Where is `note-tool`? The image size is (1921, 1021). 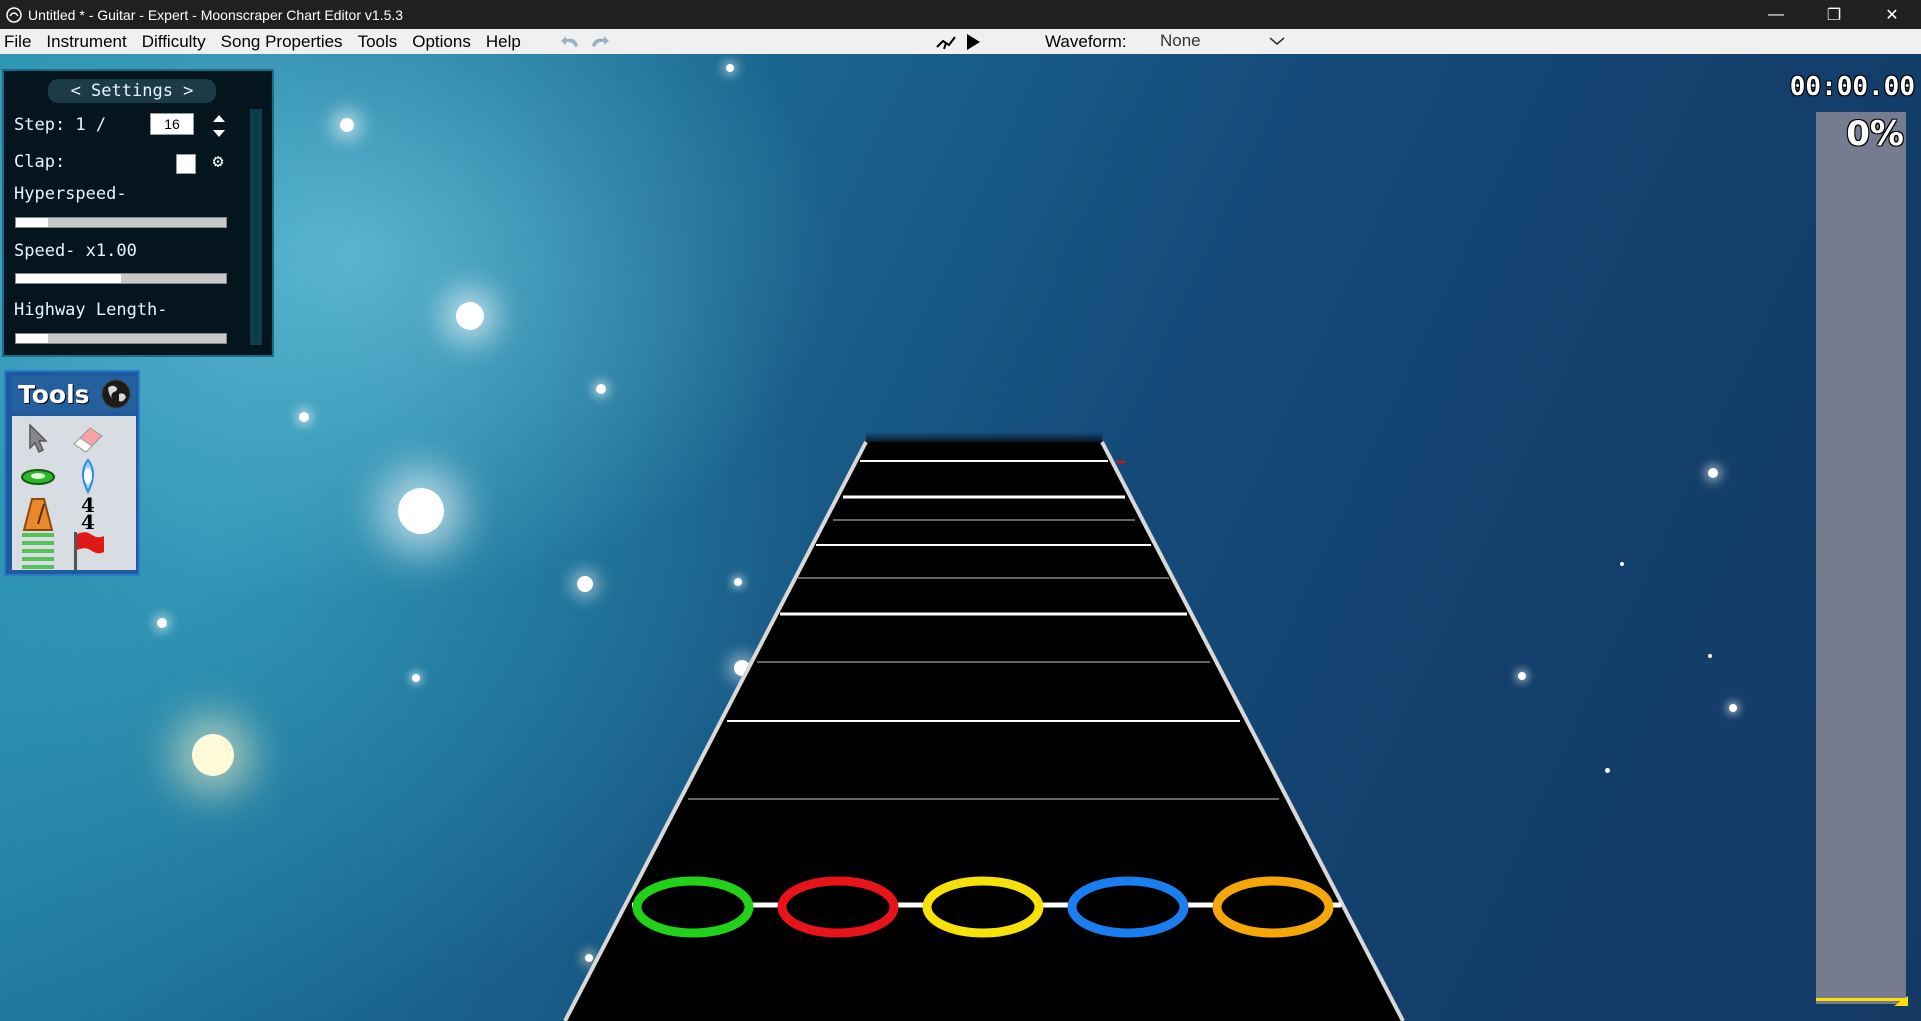 note-tool is located at coordinates (38, 476).